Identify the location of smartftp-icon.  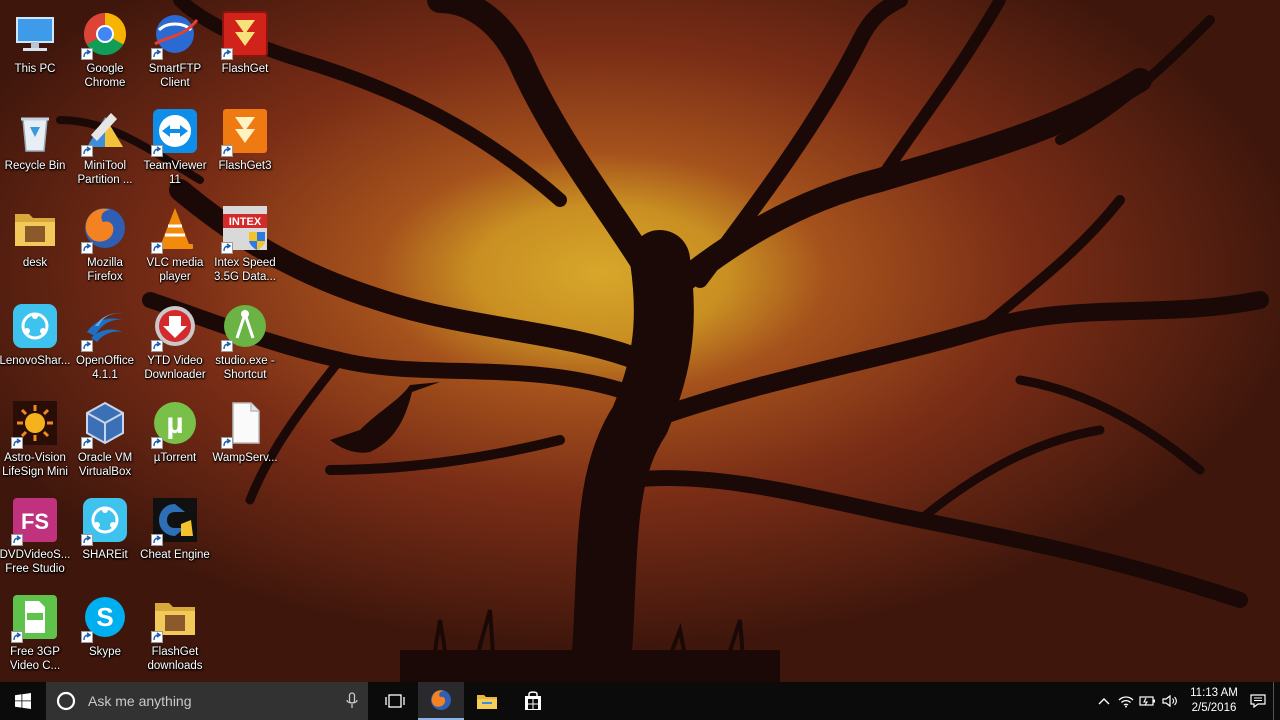
(175, 35).